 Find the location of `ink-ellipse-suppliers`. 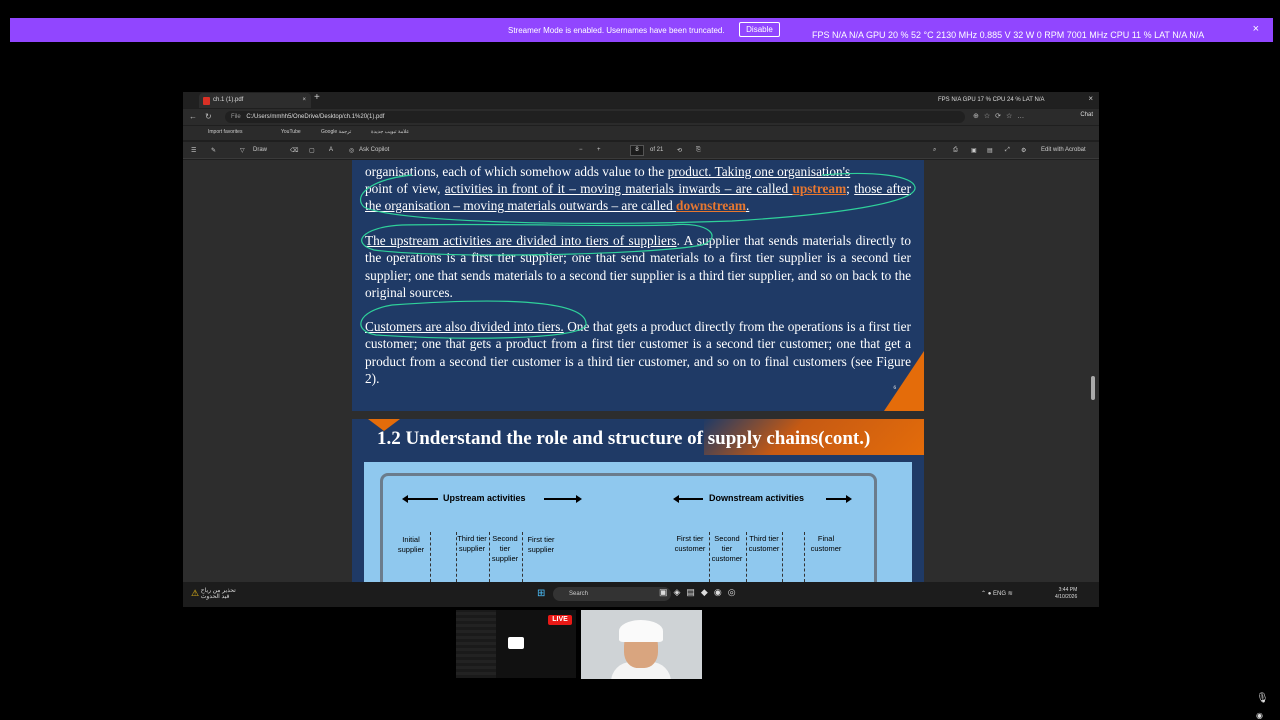

ink-ellipse-suppliers is located at coordinates (537, 239).